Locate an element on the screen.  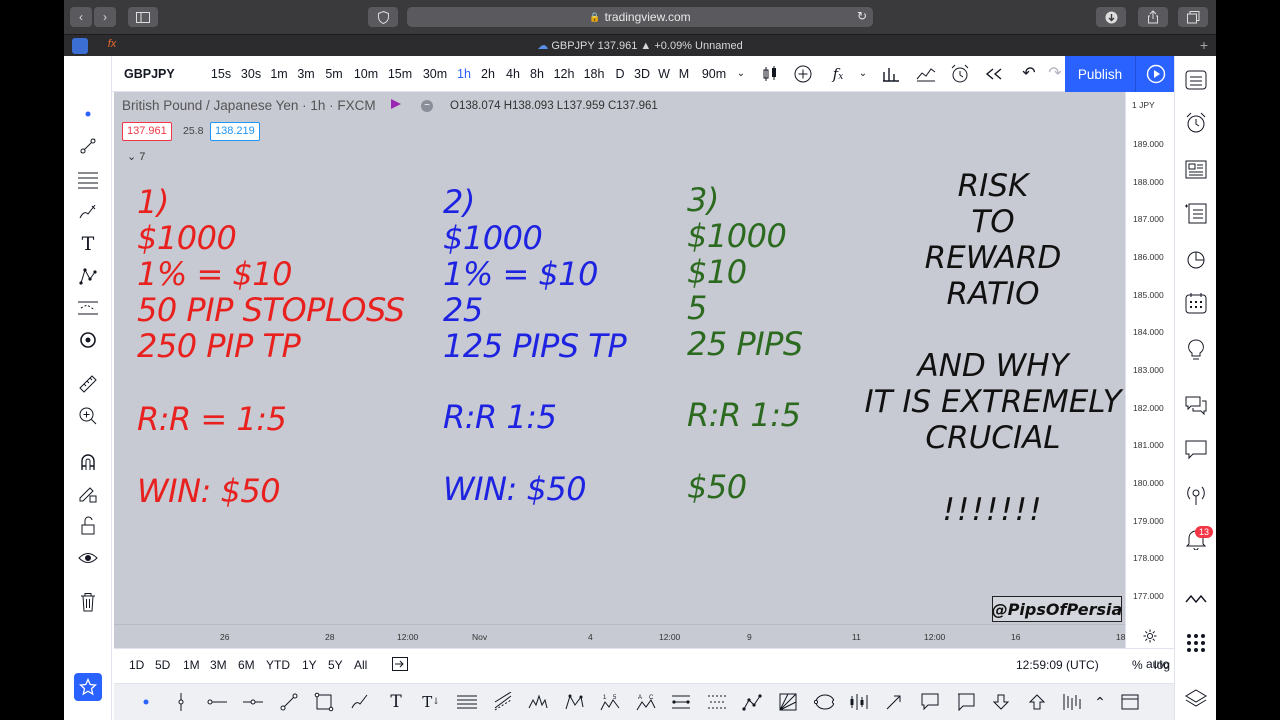
fib-extension-icon is located at coordinates (503, 702).